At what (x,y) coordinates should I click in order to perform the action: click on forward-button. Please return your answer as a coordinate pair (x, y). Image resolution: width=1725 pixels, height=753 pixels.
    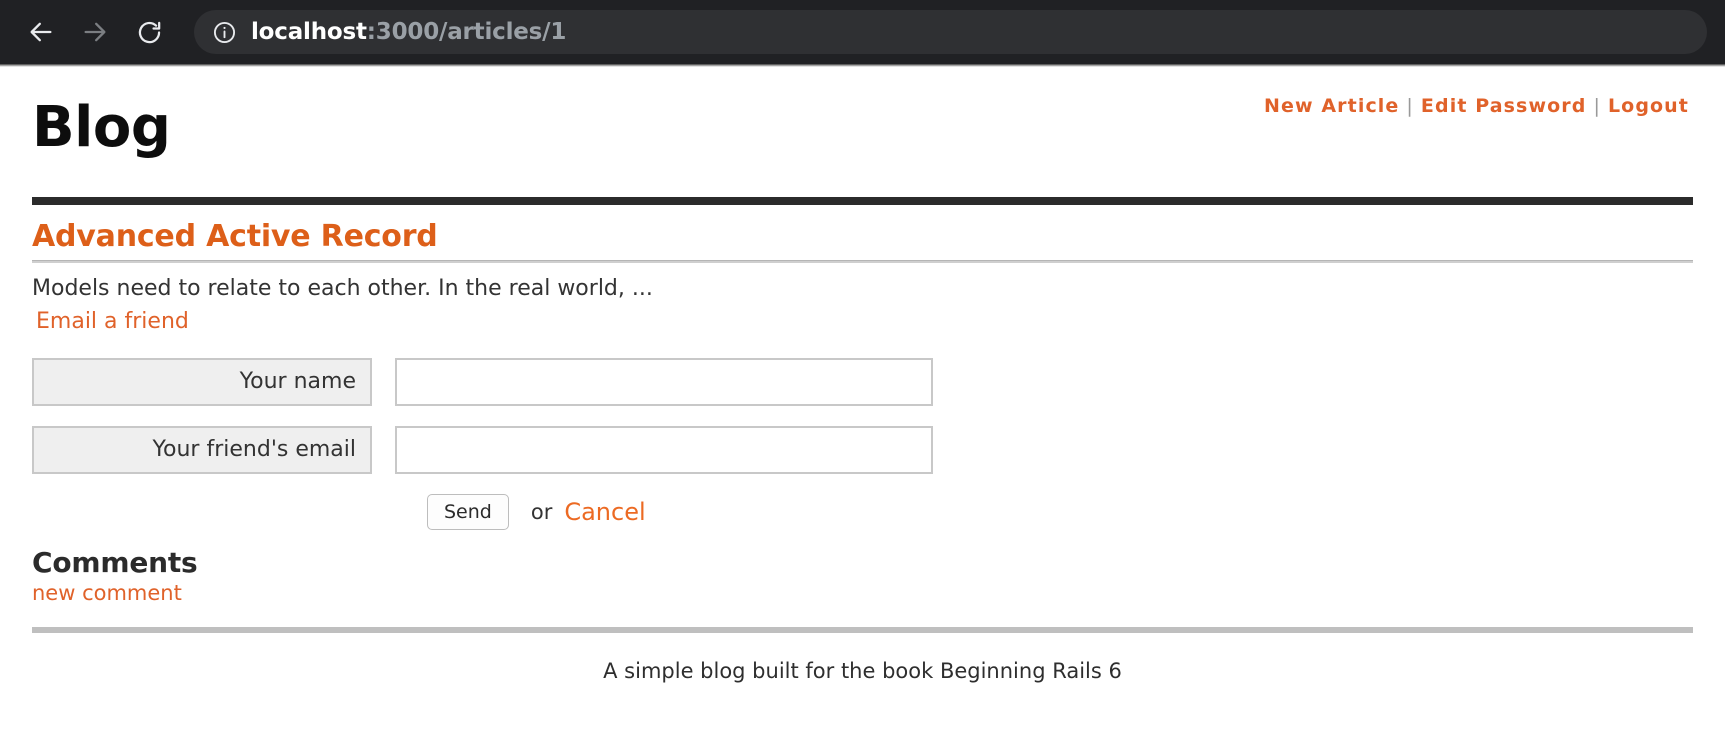
    Looking at the image, I should click on (95, 32).